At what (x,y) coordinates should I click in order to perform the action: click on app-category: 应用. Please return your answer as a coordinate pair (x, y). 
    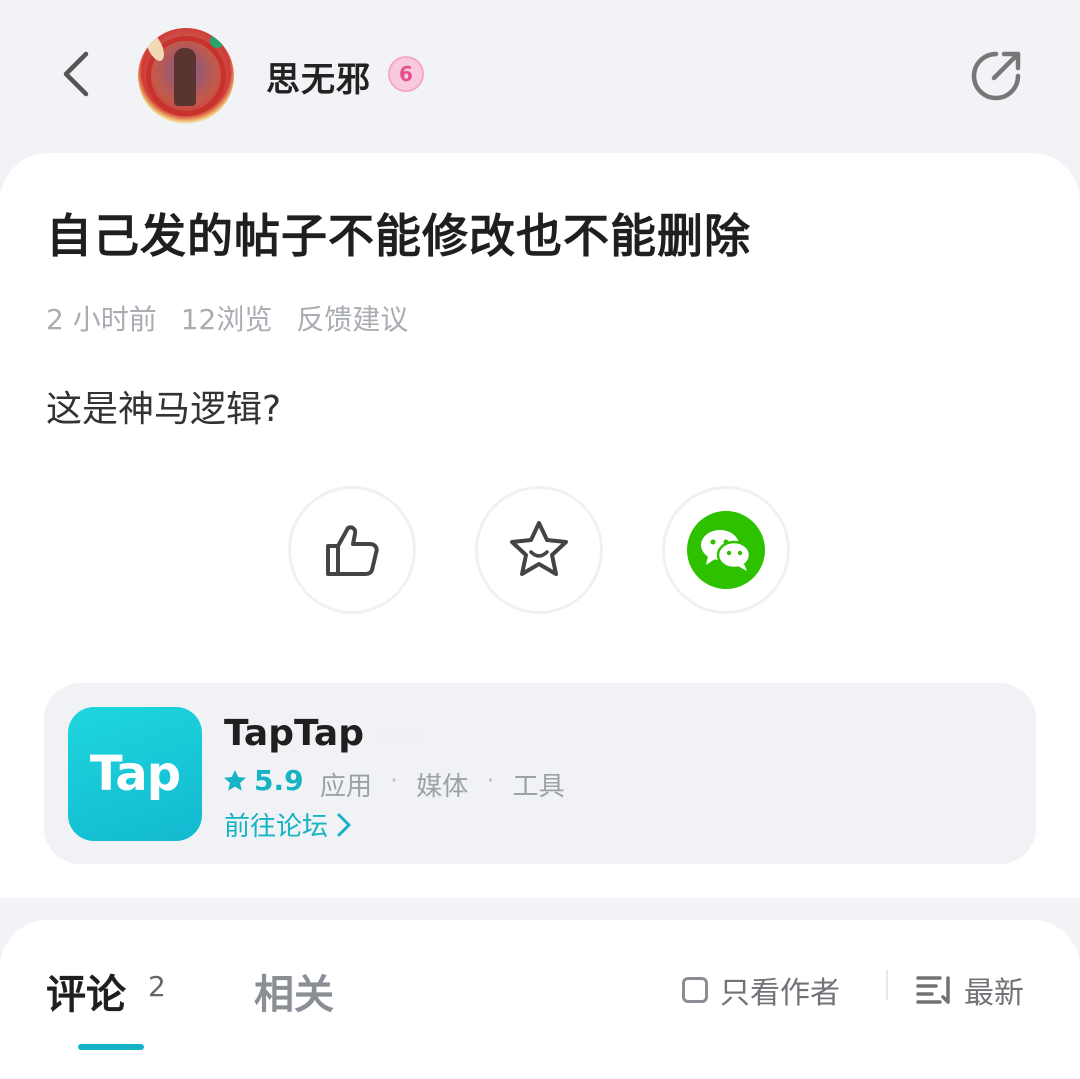
    Looking at the image, I should click on (346, 787).